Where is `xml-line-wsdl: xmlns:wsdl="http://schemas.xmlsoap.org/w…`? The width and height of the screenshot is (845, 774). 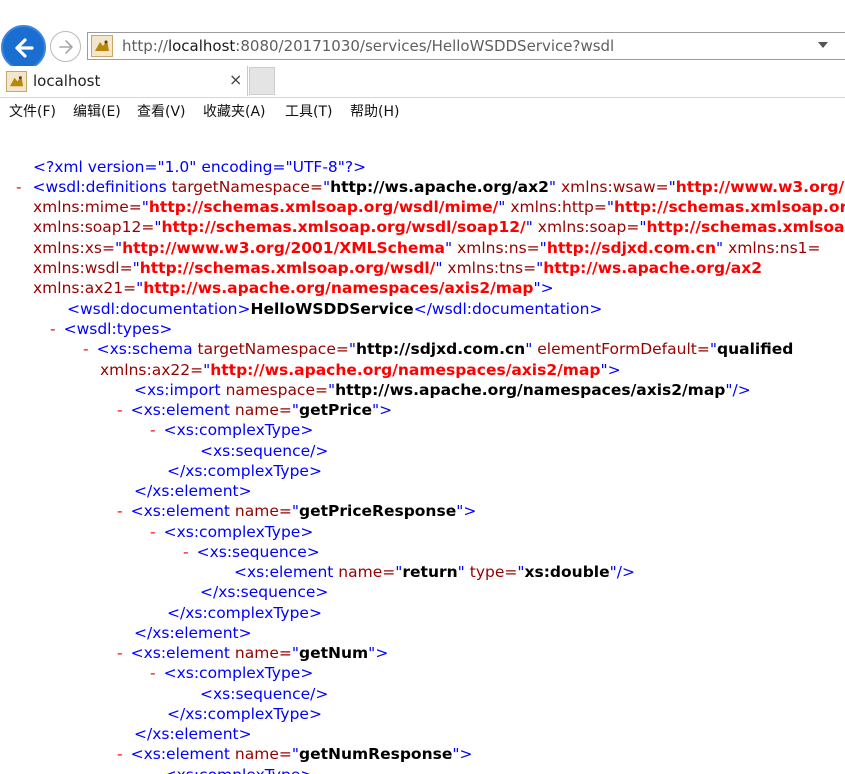 xml-line-wsdl: xmlns:wsdl="http://schemas.xmlsoap.org/w… is located at coordinates (398, 268).